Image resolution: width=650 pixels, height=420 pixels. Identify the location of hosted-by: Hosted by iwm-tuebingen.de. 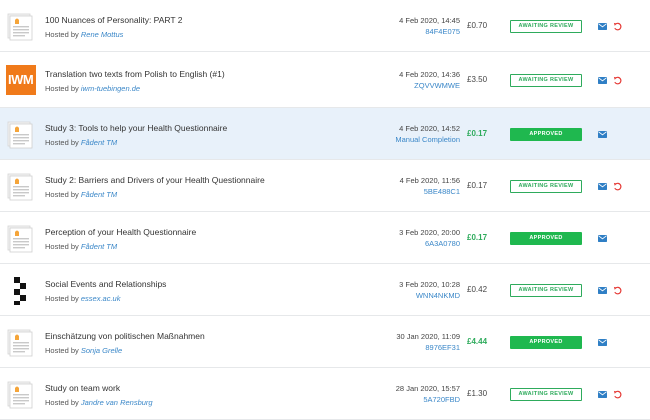
(92, 88).